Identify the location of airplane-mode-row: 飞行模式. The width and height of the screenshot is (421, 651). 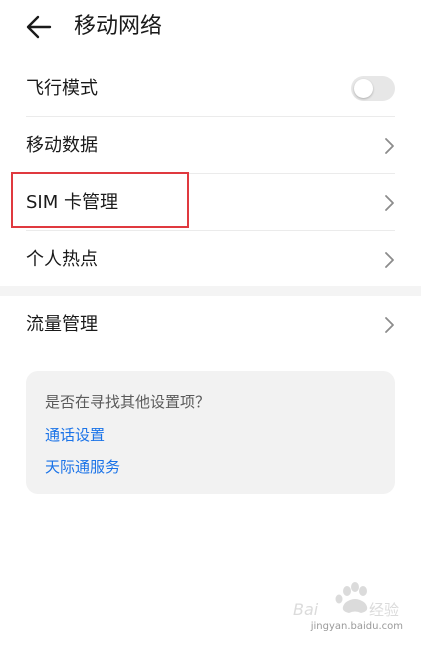
(210, 88).